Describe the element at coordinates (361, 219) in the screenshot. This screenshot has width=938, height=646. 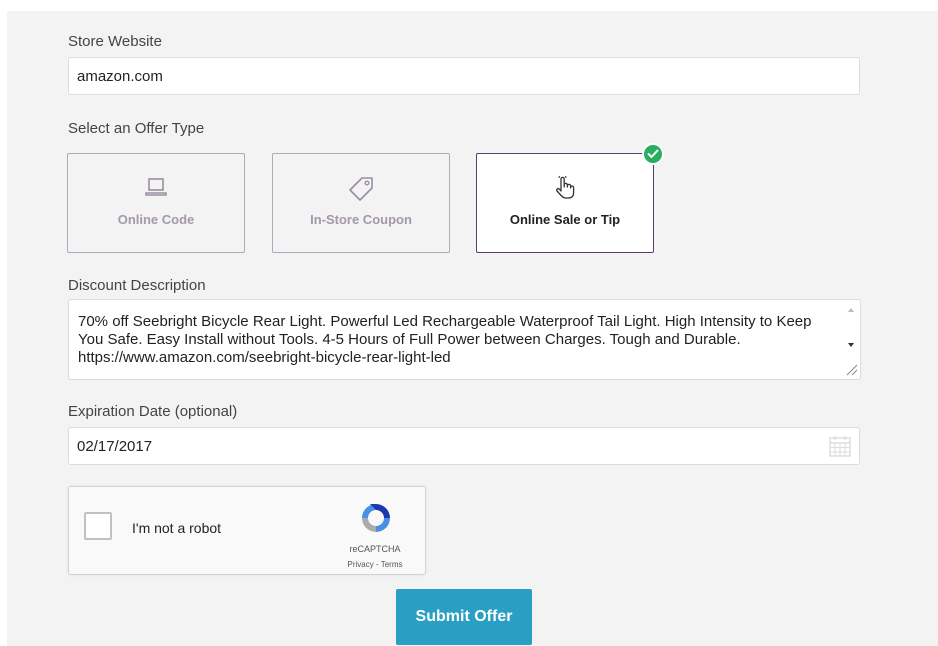
I see `offer-option-label: In-Store Coupon` at that location.